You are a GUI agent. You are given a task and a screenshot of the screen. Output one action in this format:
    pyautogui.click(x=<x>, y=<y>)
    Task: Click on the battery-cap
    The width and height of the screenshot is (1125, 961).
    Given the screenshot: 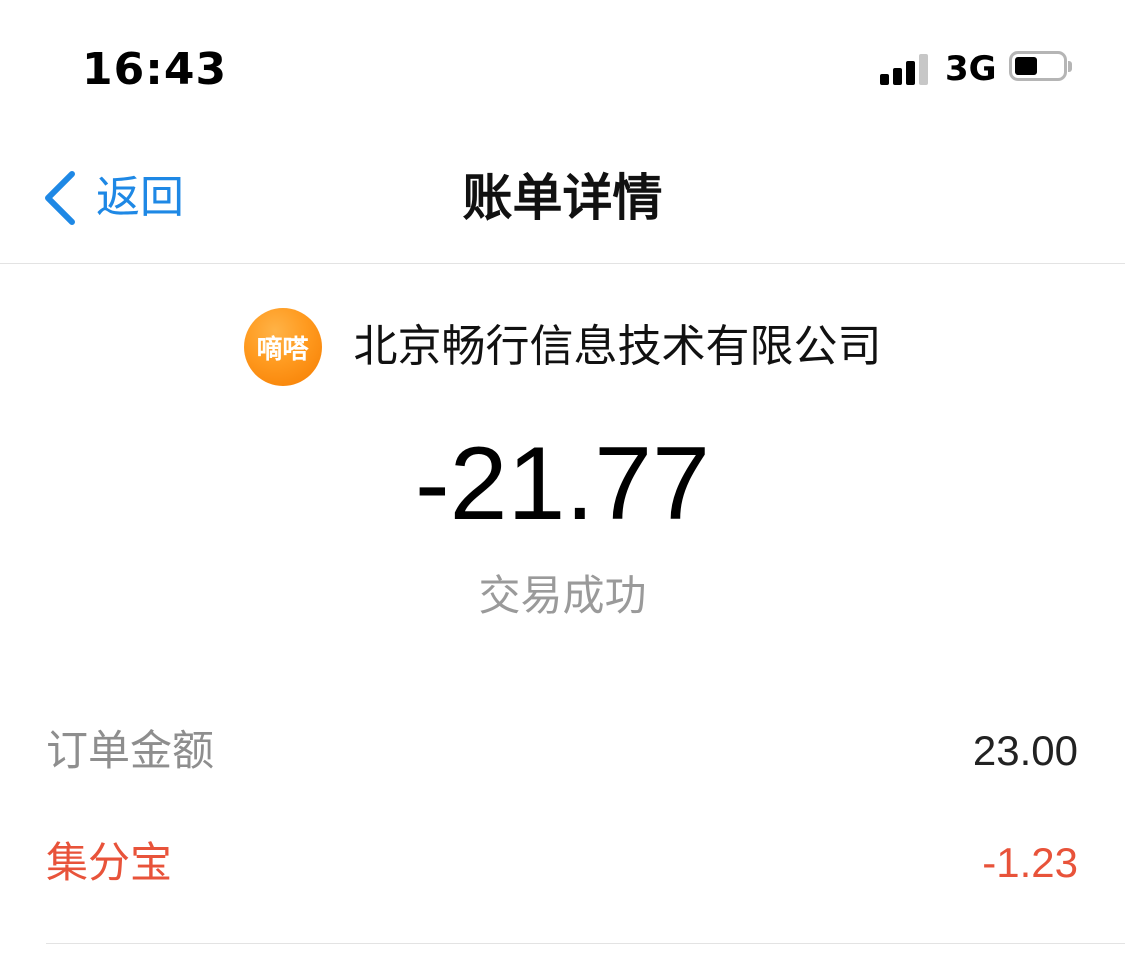 What is the action you would take?
    pyautogui.click(x=1070, y=66)
    